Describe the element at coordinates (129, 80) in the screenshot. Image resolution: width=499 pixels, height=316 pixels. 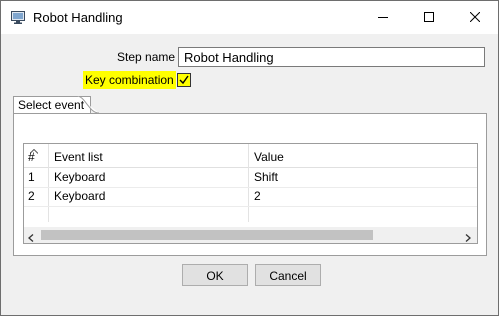
I see `key-combination-label: Key combination` at that location.